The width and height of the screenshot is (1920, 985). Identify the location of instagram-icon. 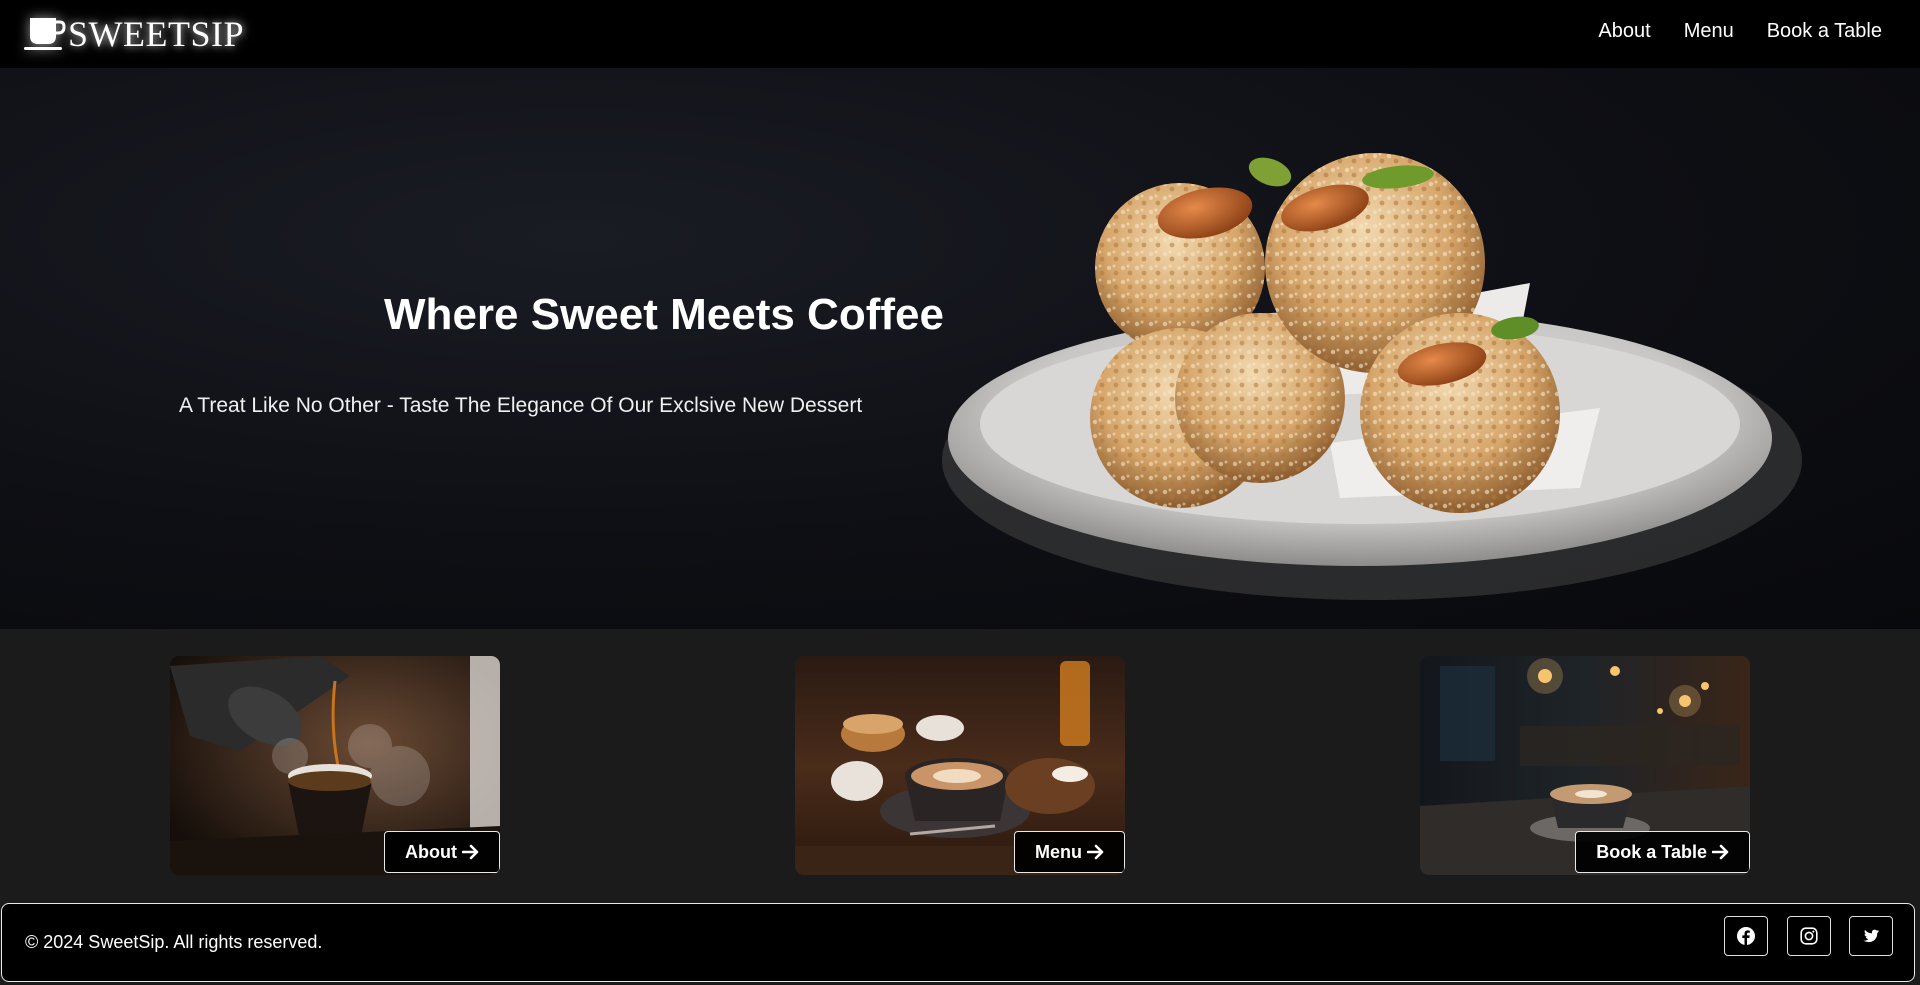
(1809, 936).